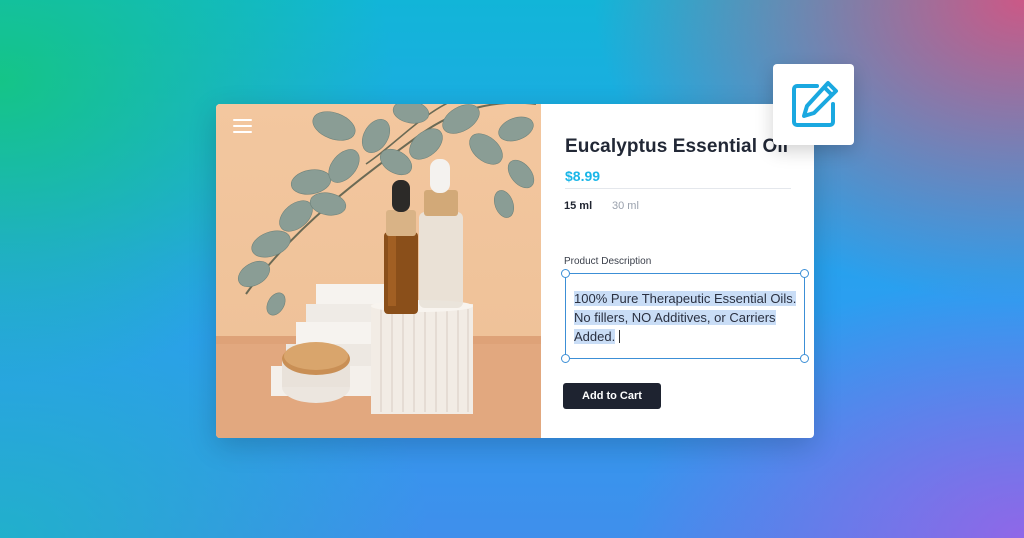 Image resolution: width=1024 pixels, height=538 pixels. Describe the element at coordinates (583, 176) in the screenshot. I see `product-price: $8.99` at that location.